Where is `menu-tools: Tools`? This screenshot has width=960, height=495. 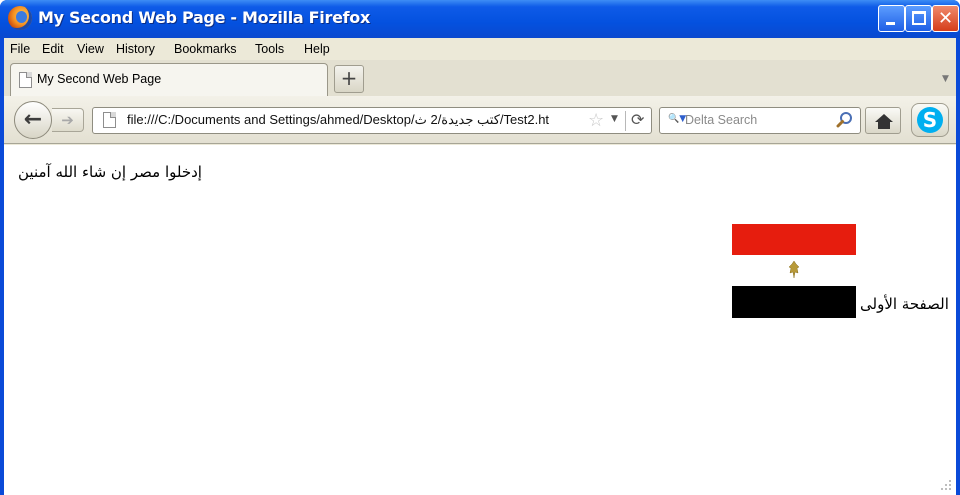 menu-tools: Tools is located at coordinates (269, 49).